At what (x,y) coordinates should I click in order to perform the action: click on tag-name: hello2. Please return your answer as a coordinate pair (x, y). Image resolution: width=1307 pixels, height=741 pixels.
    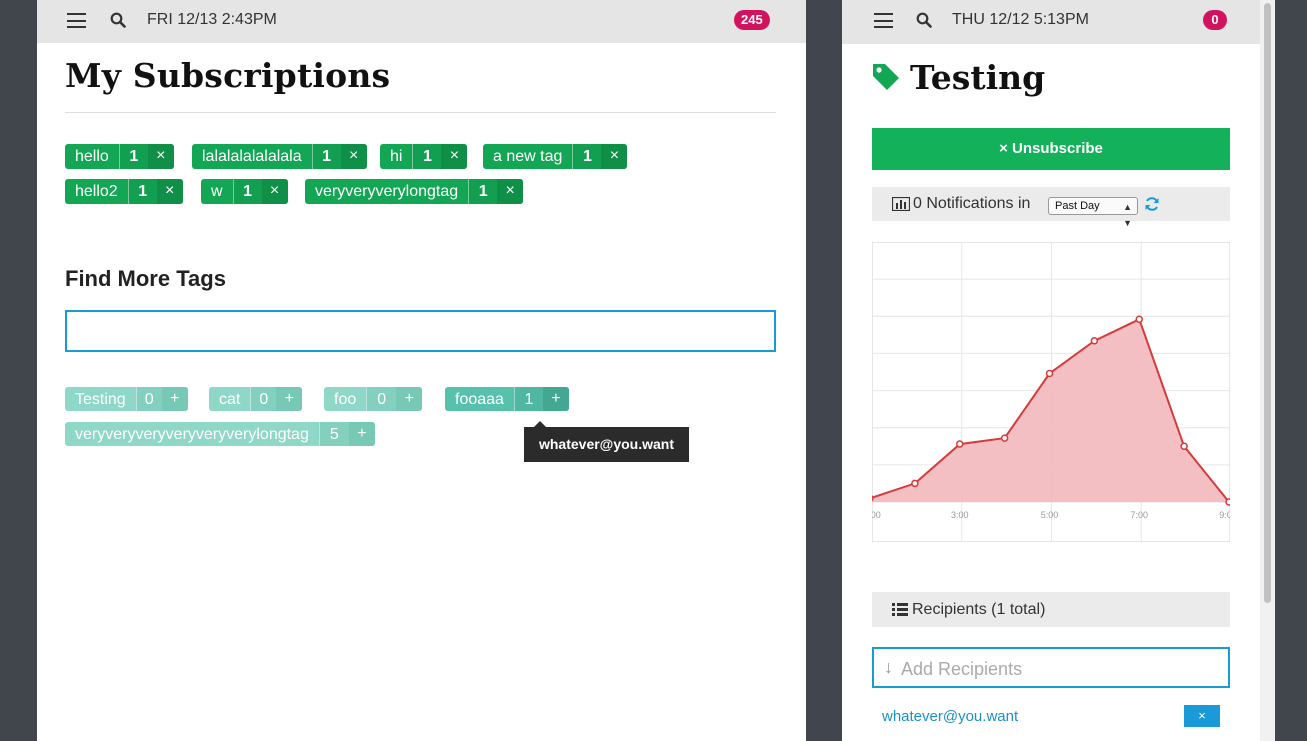
    Looking at the image, I should click on (96, 191).